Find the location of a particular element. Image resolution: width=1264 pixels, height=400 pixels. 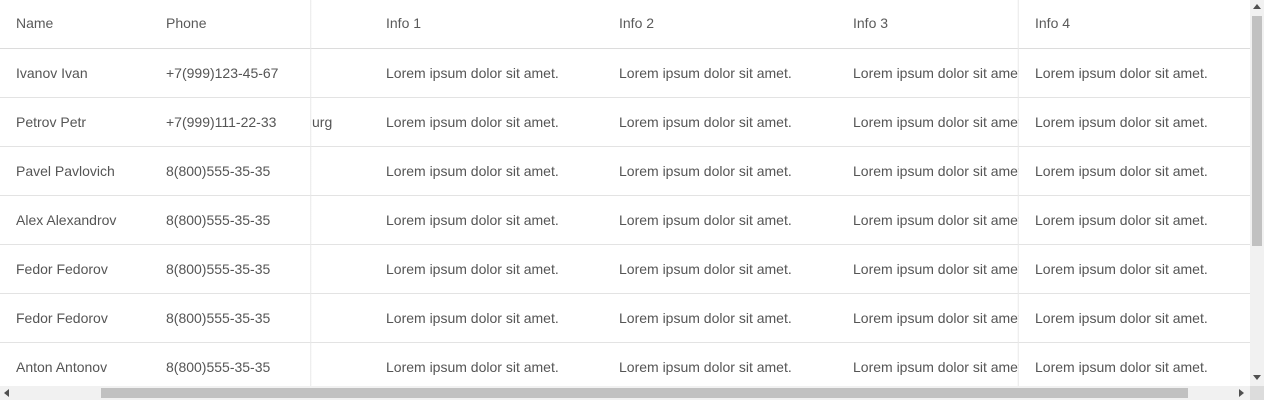

scrollbar-corner is located at coordinates (1257, 393).